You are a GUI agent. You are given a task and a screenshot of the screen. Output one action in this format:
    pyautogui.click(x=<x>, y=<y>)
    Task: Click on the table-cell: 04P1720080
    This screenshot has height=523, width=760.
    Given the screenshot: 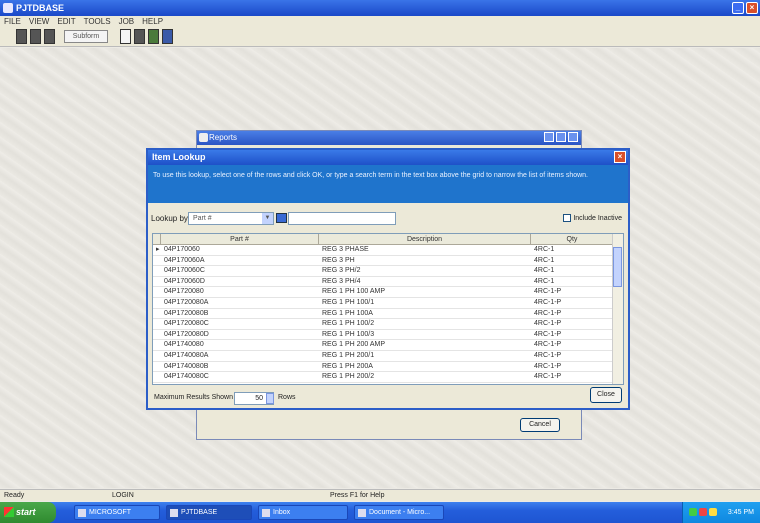 What is the action you would take?
    pyautogui.click(x=184, y=292)
    